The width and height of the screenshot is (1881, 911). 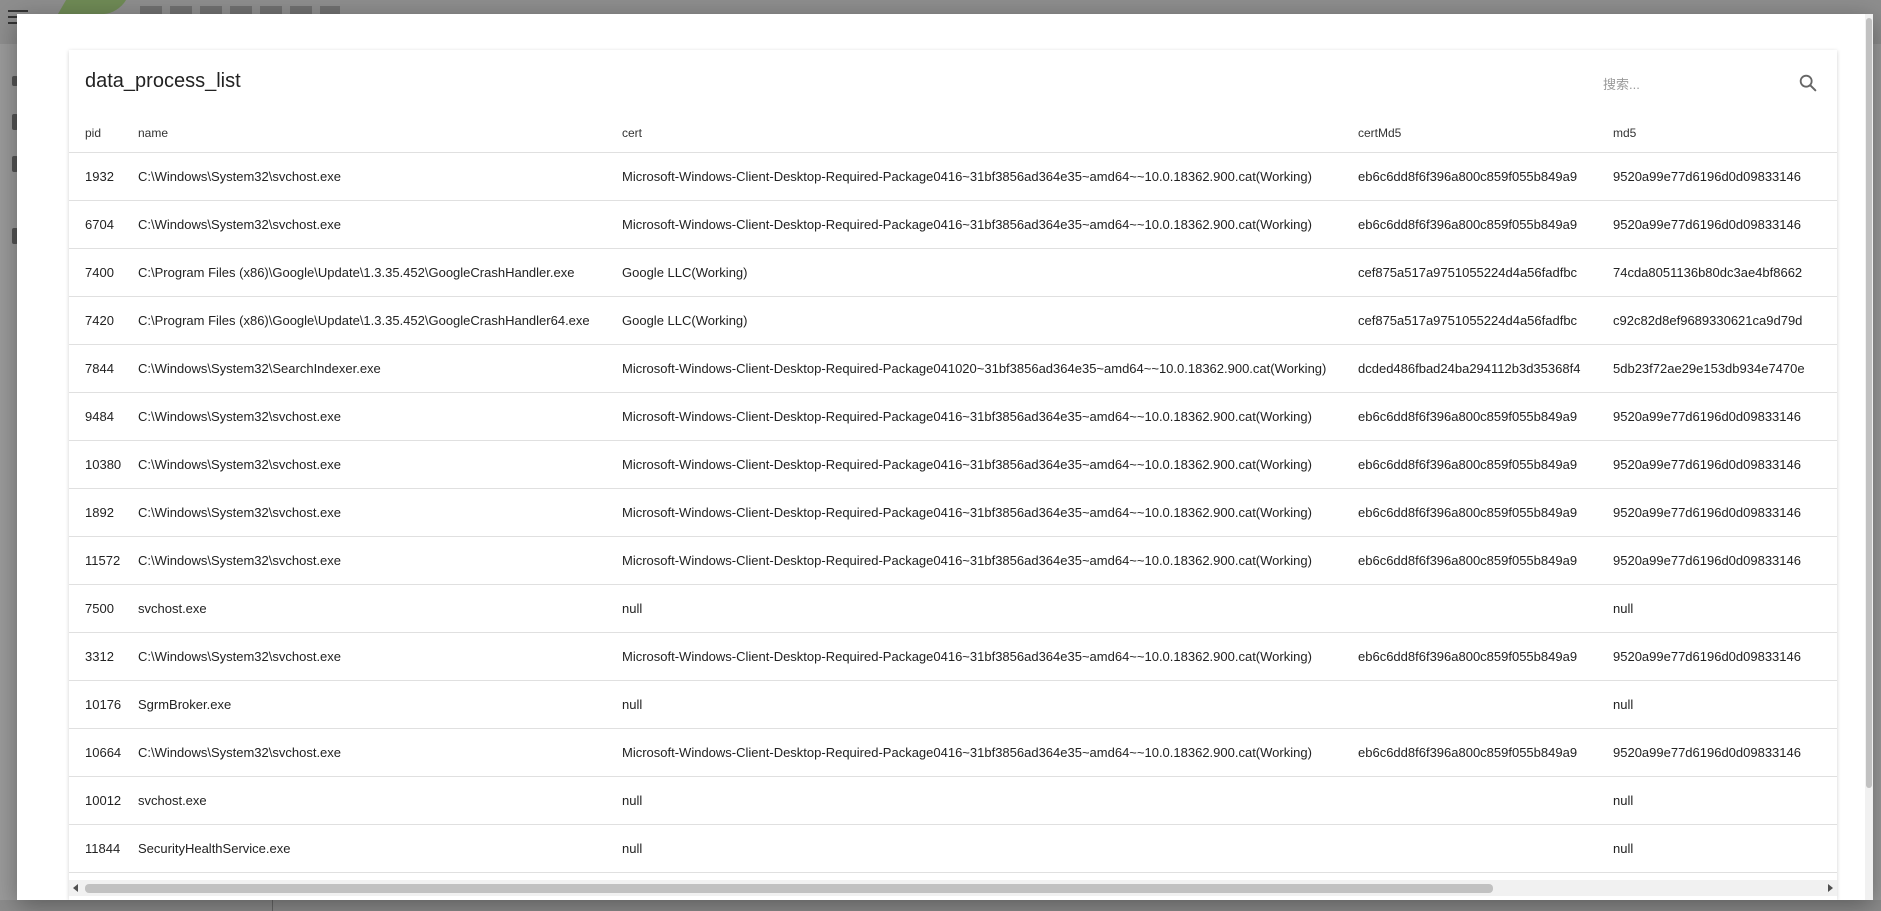 I want to click on table-row: 10012 svchost.exe null null, so click(x=953, y=800).